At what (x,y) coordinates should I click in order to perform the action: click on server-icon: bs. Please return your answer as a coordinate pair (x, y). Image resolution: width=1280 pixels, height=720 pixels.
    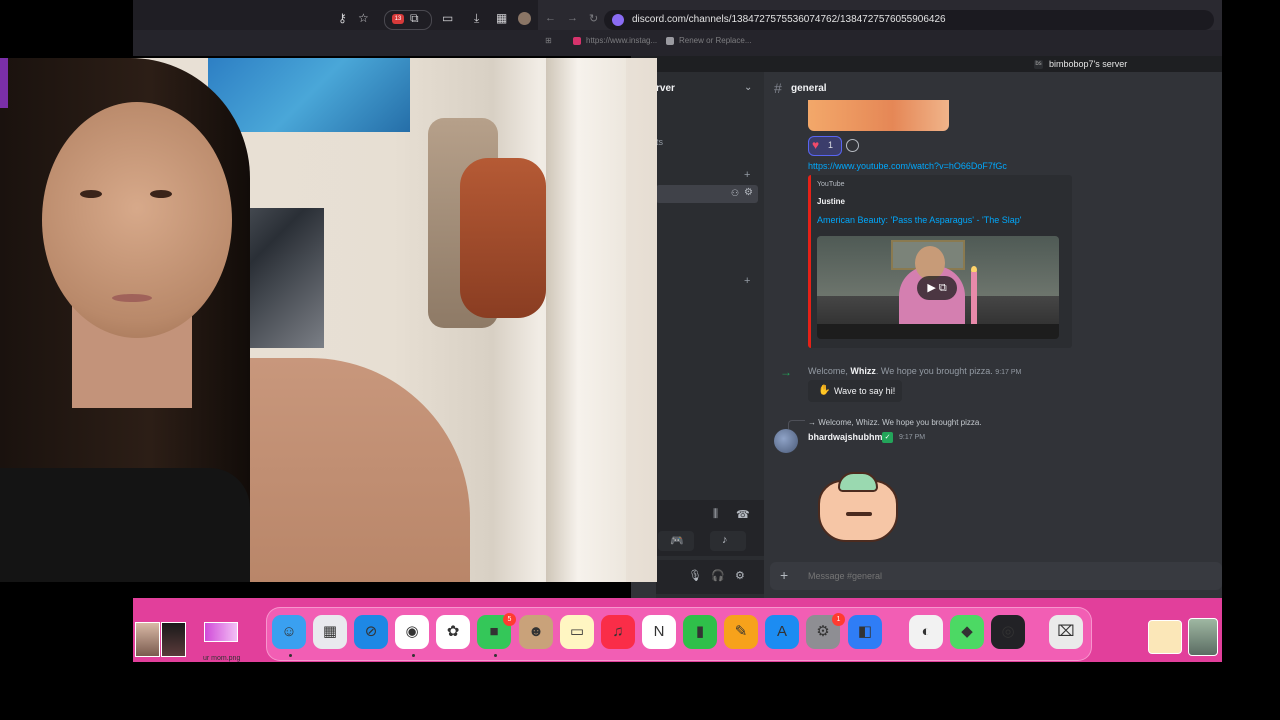
    Looking at the image, I should click on (1038, 64).